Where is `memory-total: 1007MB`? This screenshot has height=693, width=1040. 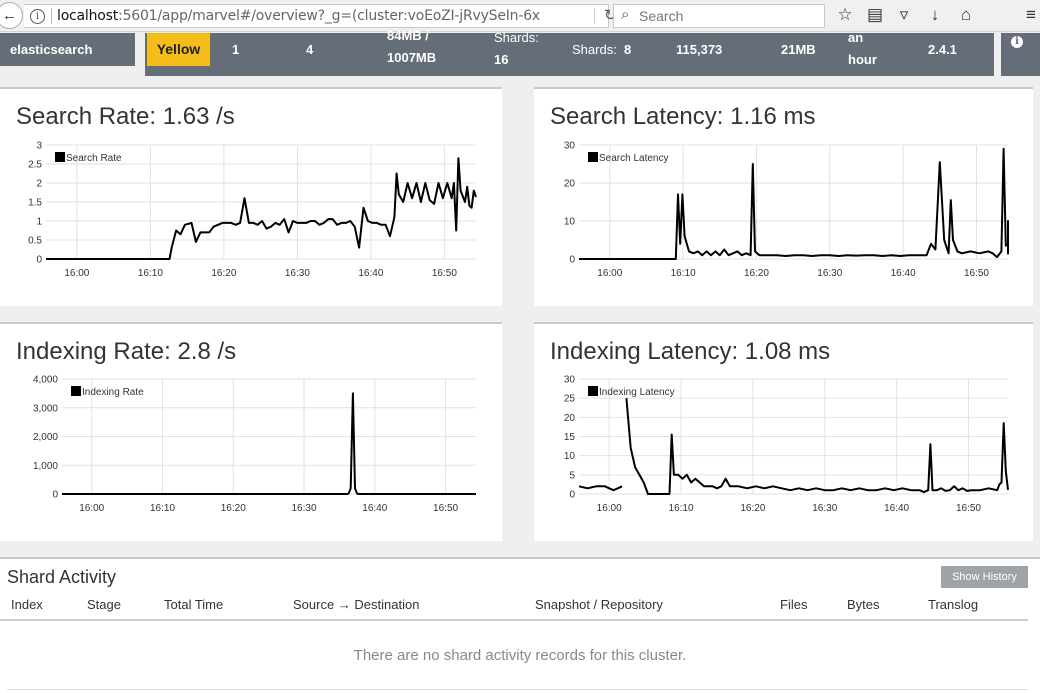 memory-total: 1007MB is located at coordinates (412, 57).